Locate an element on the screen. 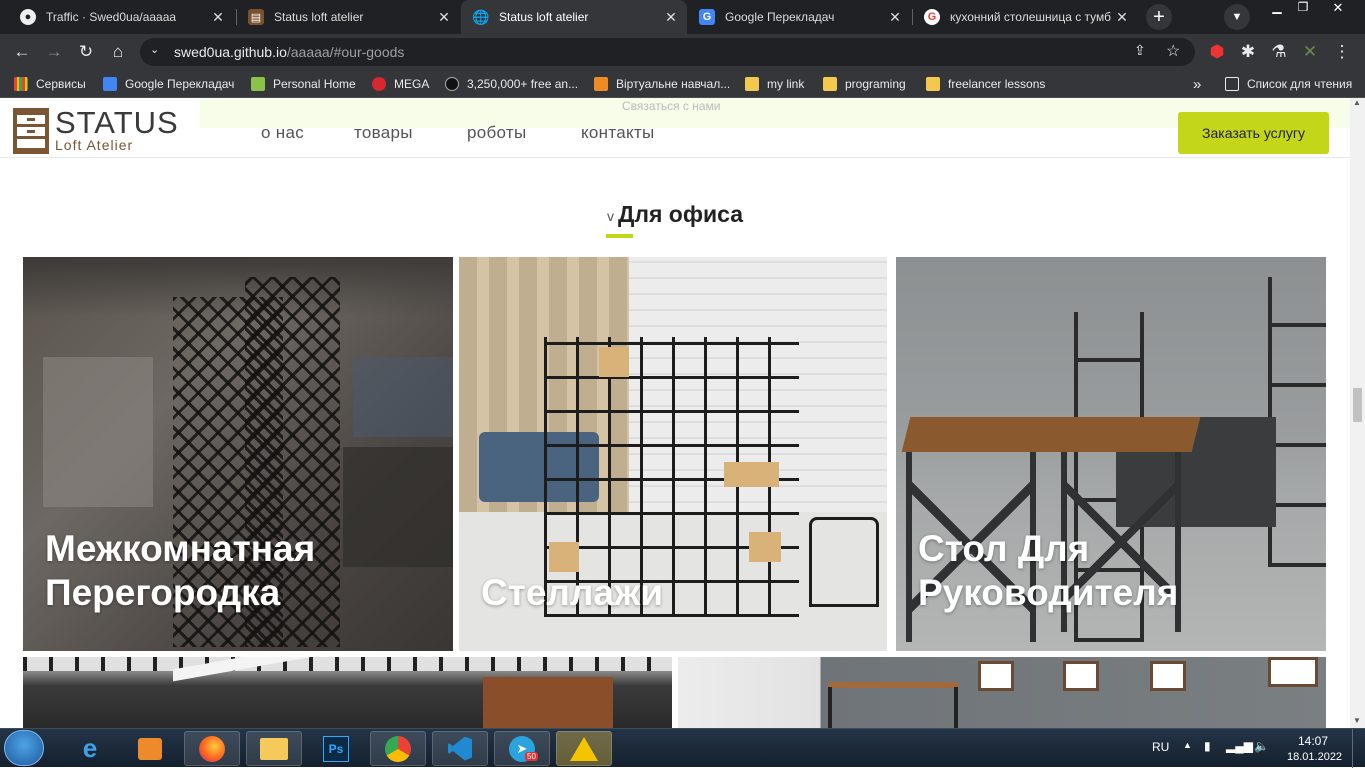 The height and width of the screenshot is (768, 1365). clock-time: 14:07 is located at coordinates (1313, 741).